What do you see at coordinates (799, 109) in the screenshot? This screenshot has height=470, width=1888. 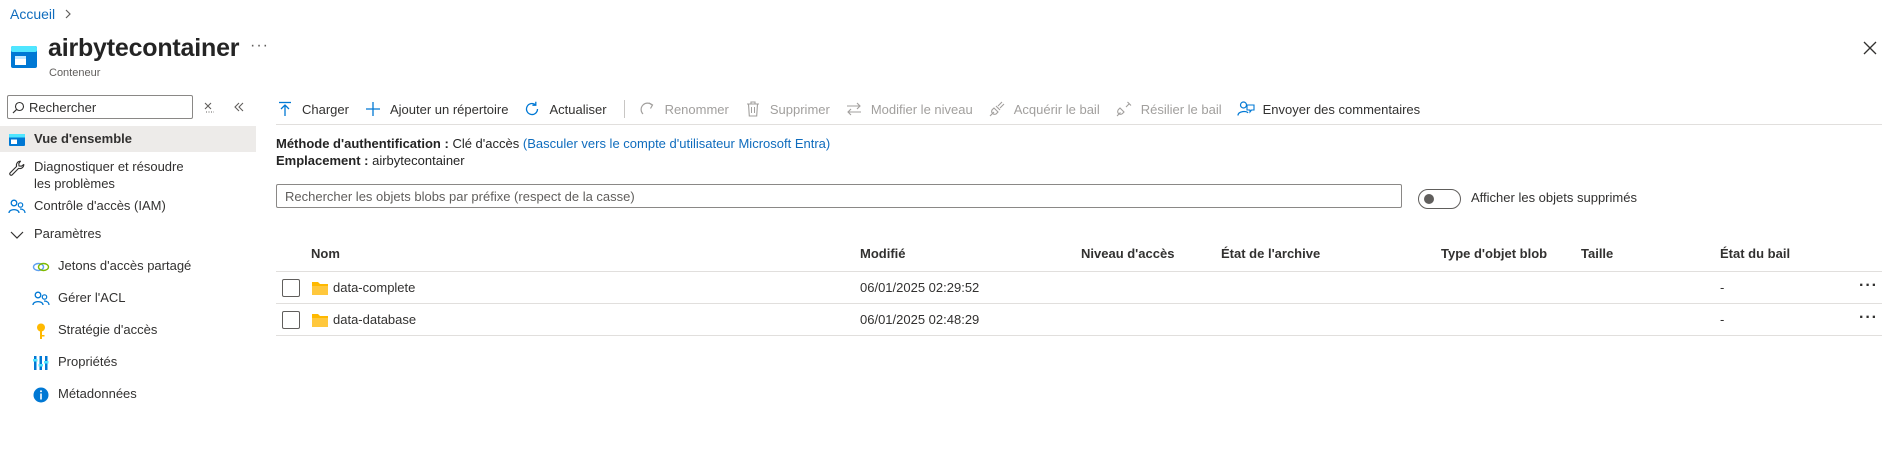 I see `delete-label: Supprimer` at bounding box center [799, 109].